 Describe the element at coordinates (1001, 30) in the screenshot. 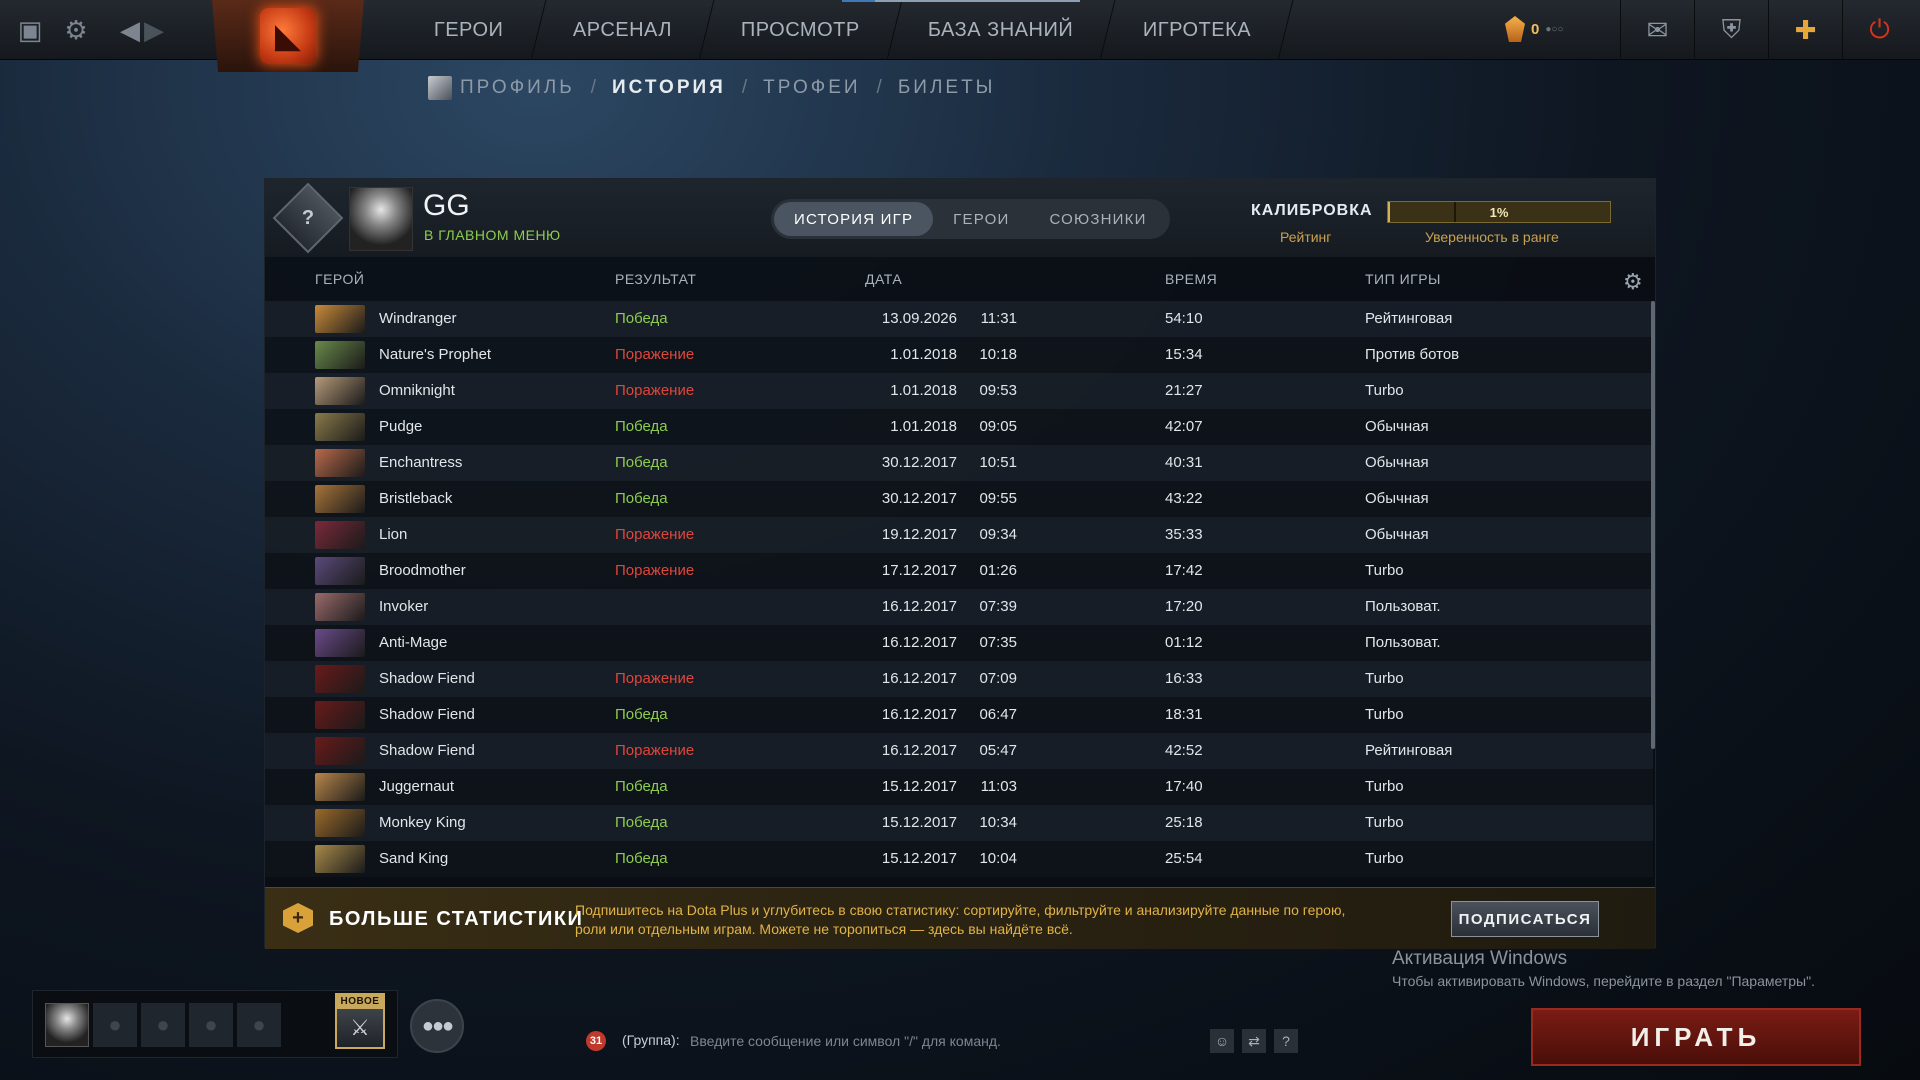

I see `nav-learn: БАЗА ЗНАНИЙ` at that location.